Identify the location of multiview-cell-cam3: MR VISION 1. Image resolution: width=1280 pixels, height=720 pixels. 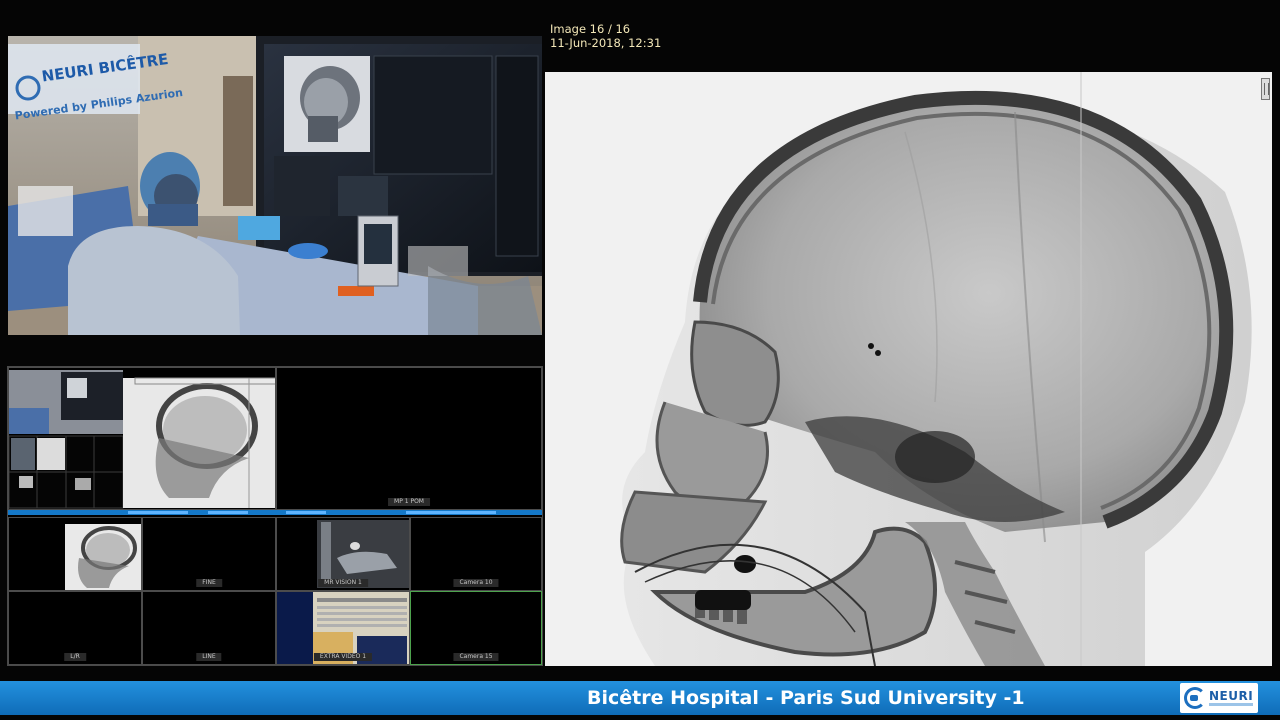
(343, 554).